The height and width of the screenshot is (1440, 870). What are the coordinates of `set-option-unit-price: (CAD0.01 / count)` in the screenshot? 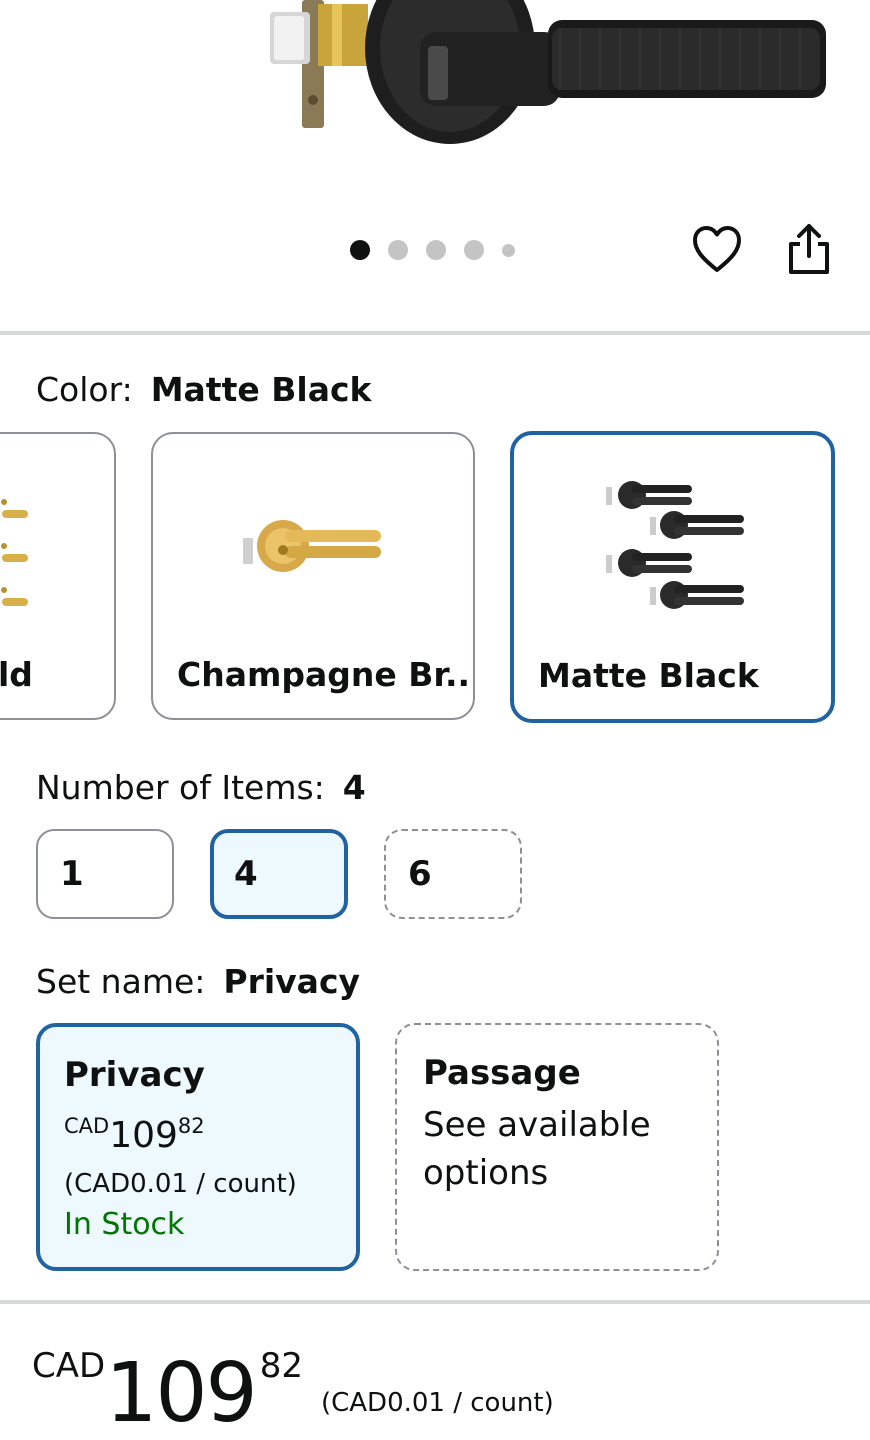 It's located at (180, 1184).